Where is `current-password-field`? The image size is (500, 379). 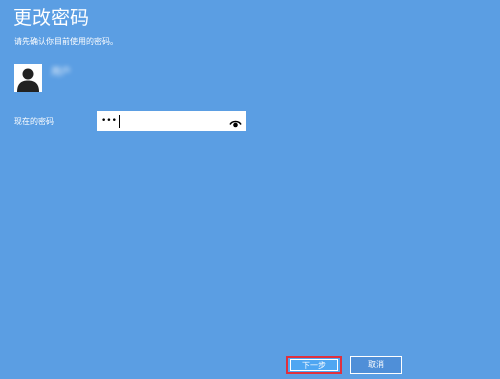 current-password-field is located at coordinates (171, 121).